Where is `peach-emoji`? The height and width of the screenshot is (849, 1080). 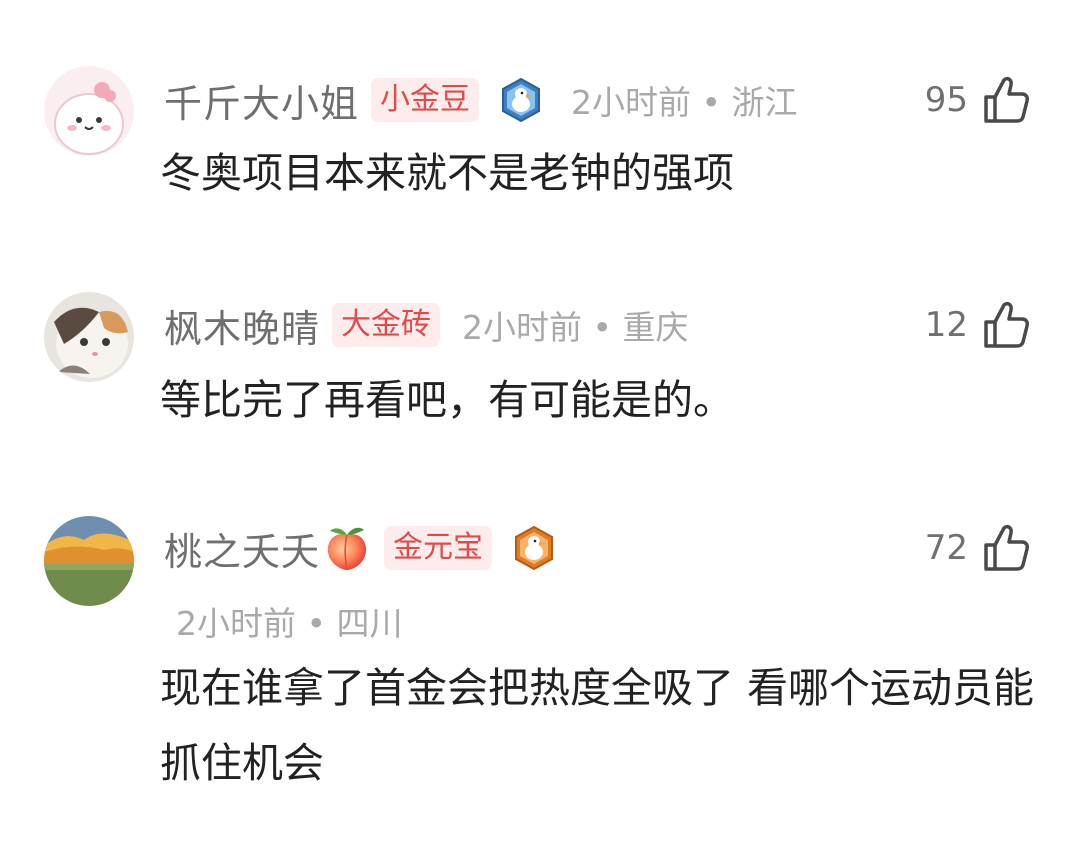 peach-emoji is located at coordinates (347, 549).